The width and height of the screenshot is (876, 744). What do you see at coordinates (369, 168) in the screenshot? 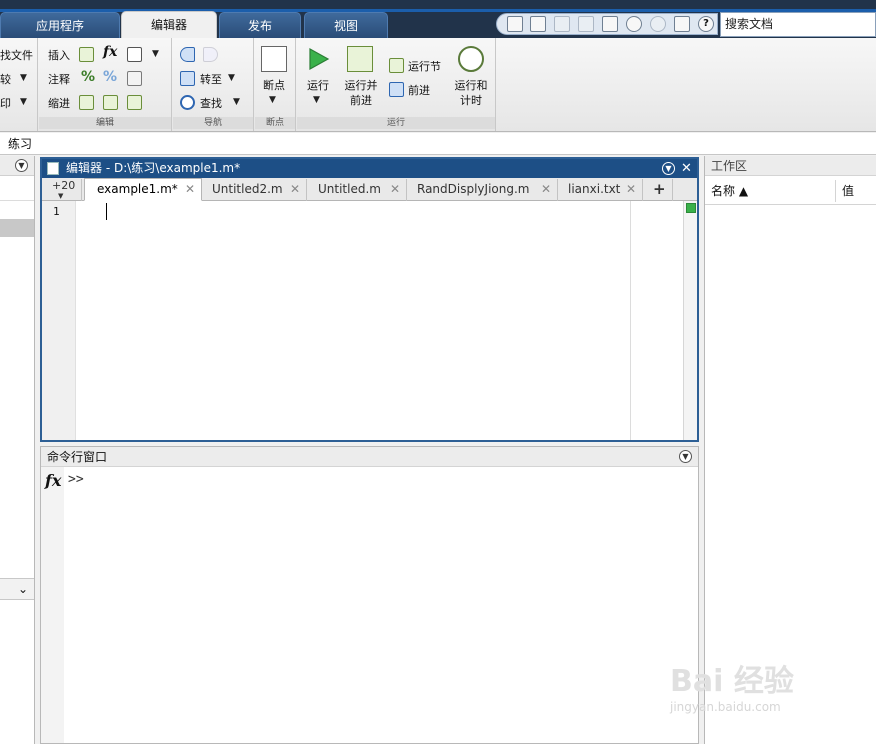
I see `editor-titlebar: 编辑器 - D:\练习\example1.m* ▼ ✕` at bounding box center [369, 168].